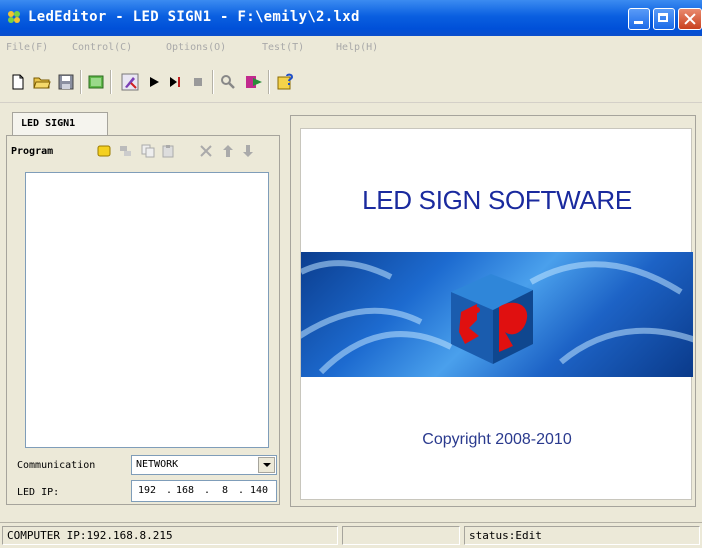  What do you see at coordinates (497, 200) in the screenshot?
I see `splash-title: LED SIGN SOFTWARE` at bounding box center [497, 200].